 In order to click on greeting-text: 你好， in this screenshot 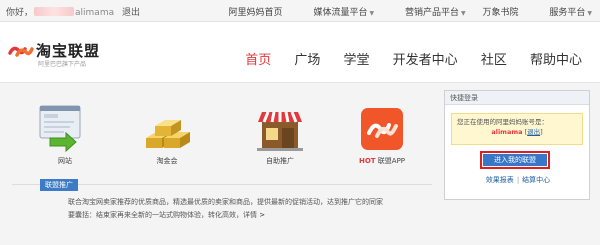, I will do `click(20, 13)`.